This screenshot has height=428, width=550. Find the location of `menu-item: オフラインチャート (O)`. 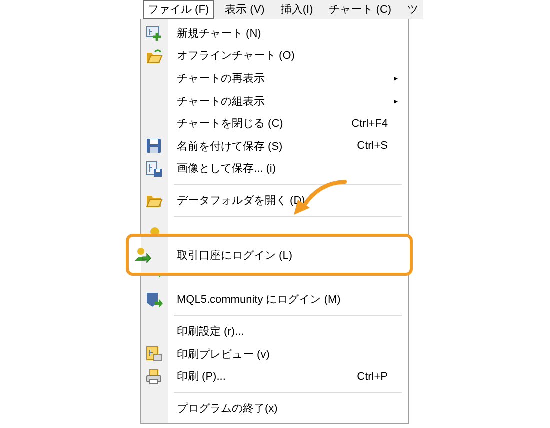

menu-item: オフラインチャート (O) is located at coordinates (288, 56).